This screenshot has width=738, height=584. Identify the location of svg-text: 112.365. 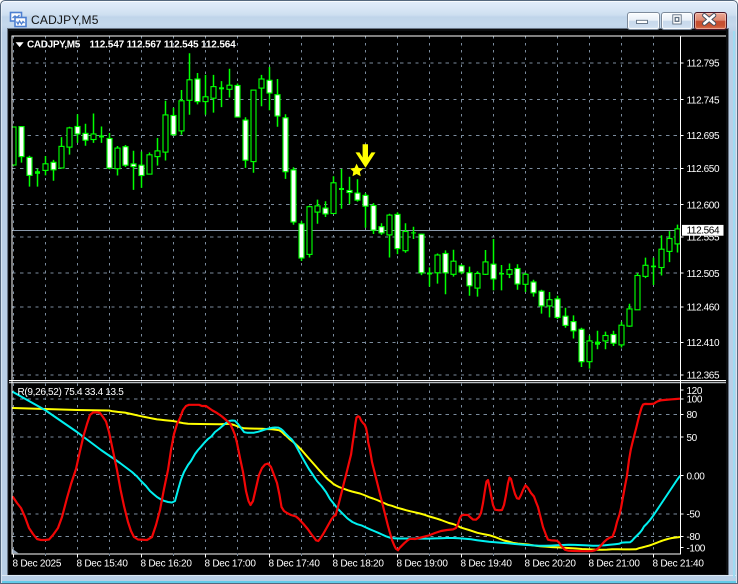
(703, 376).